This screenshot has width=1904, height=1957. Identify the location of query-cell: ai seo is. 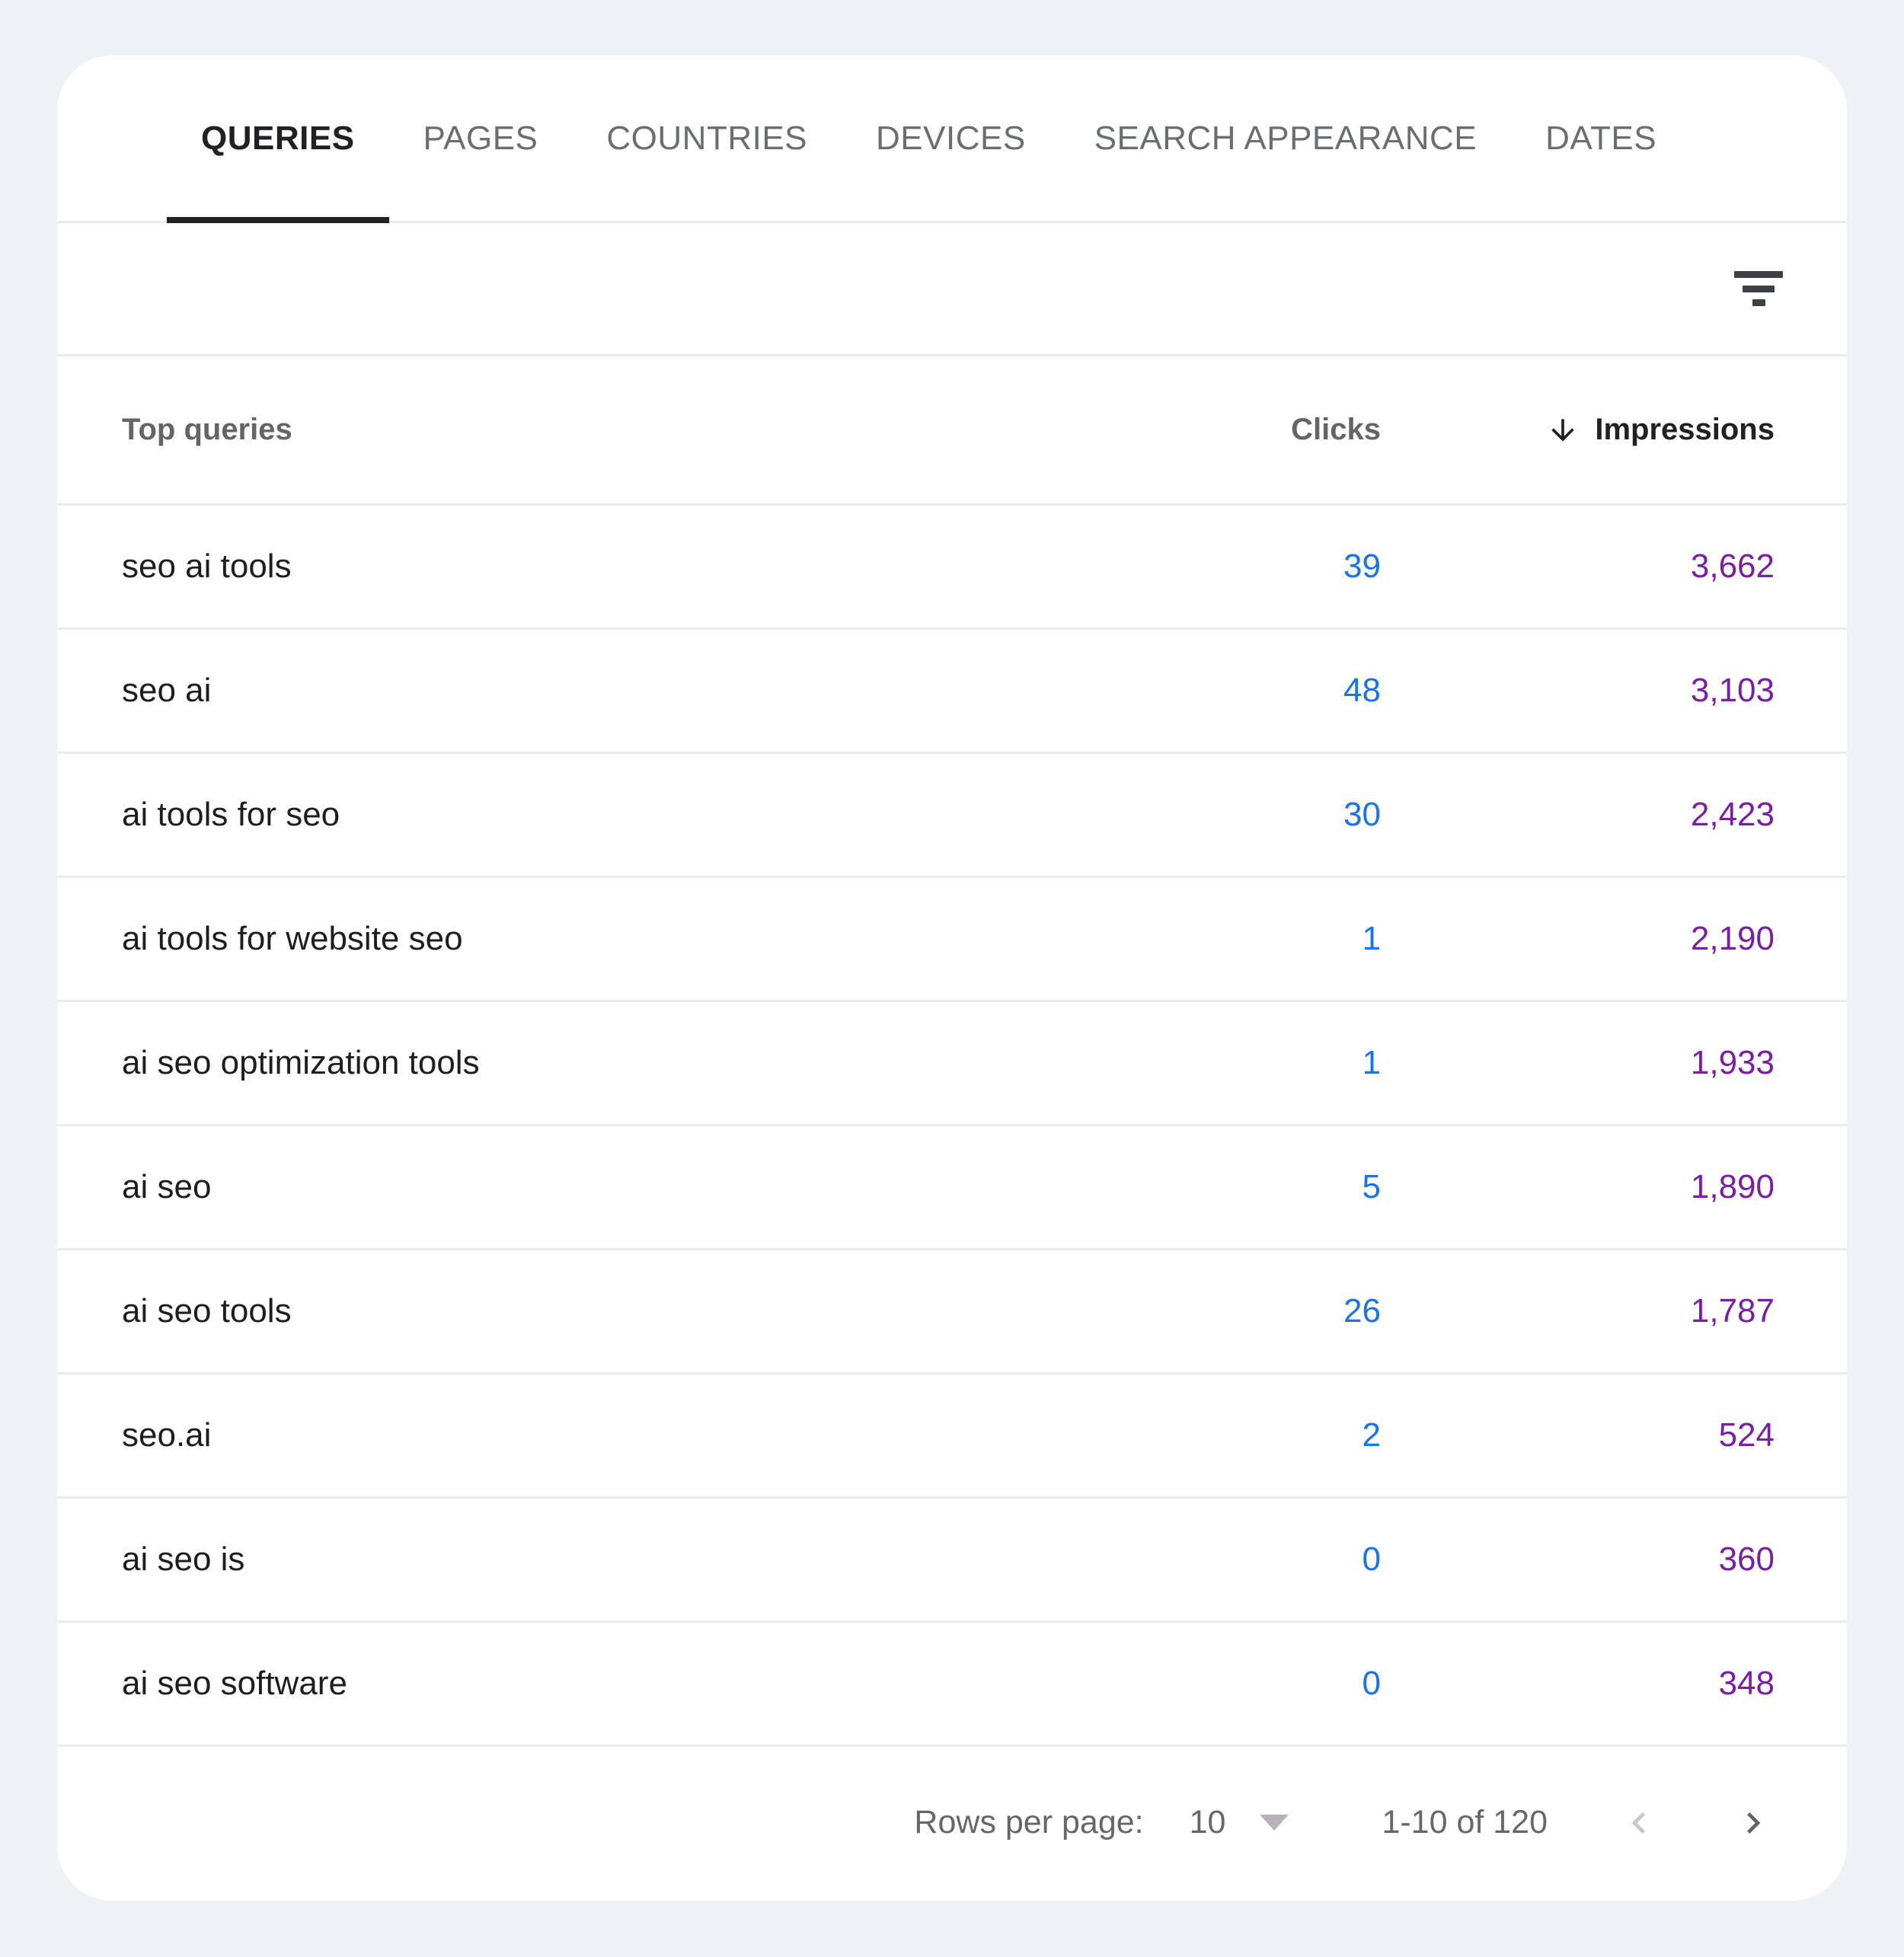
(183, 1559).